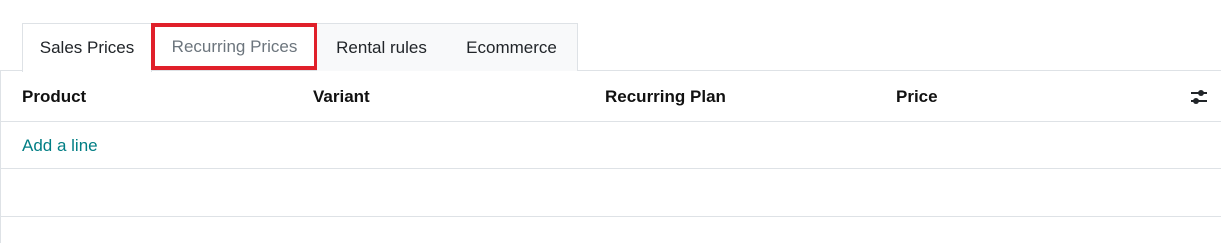  I want to click on tab-ecommerce: Ecommerce, so click(512, 47).